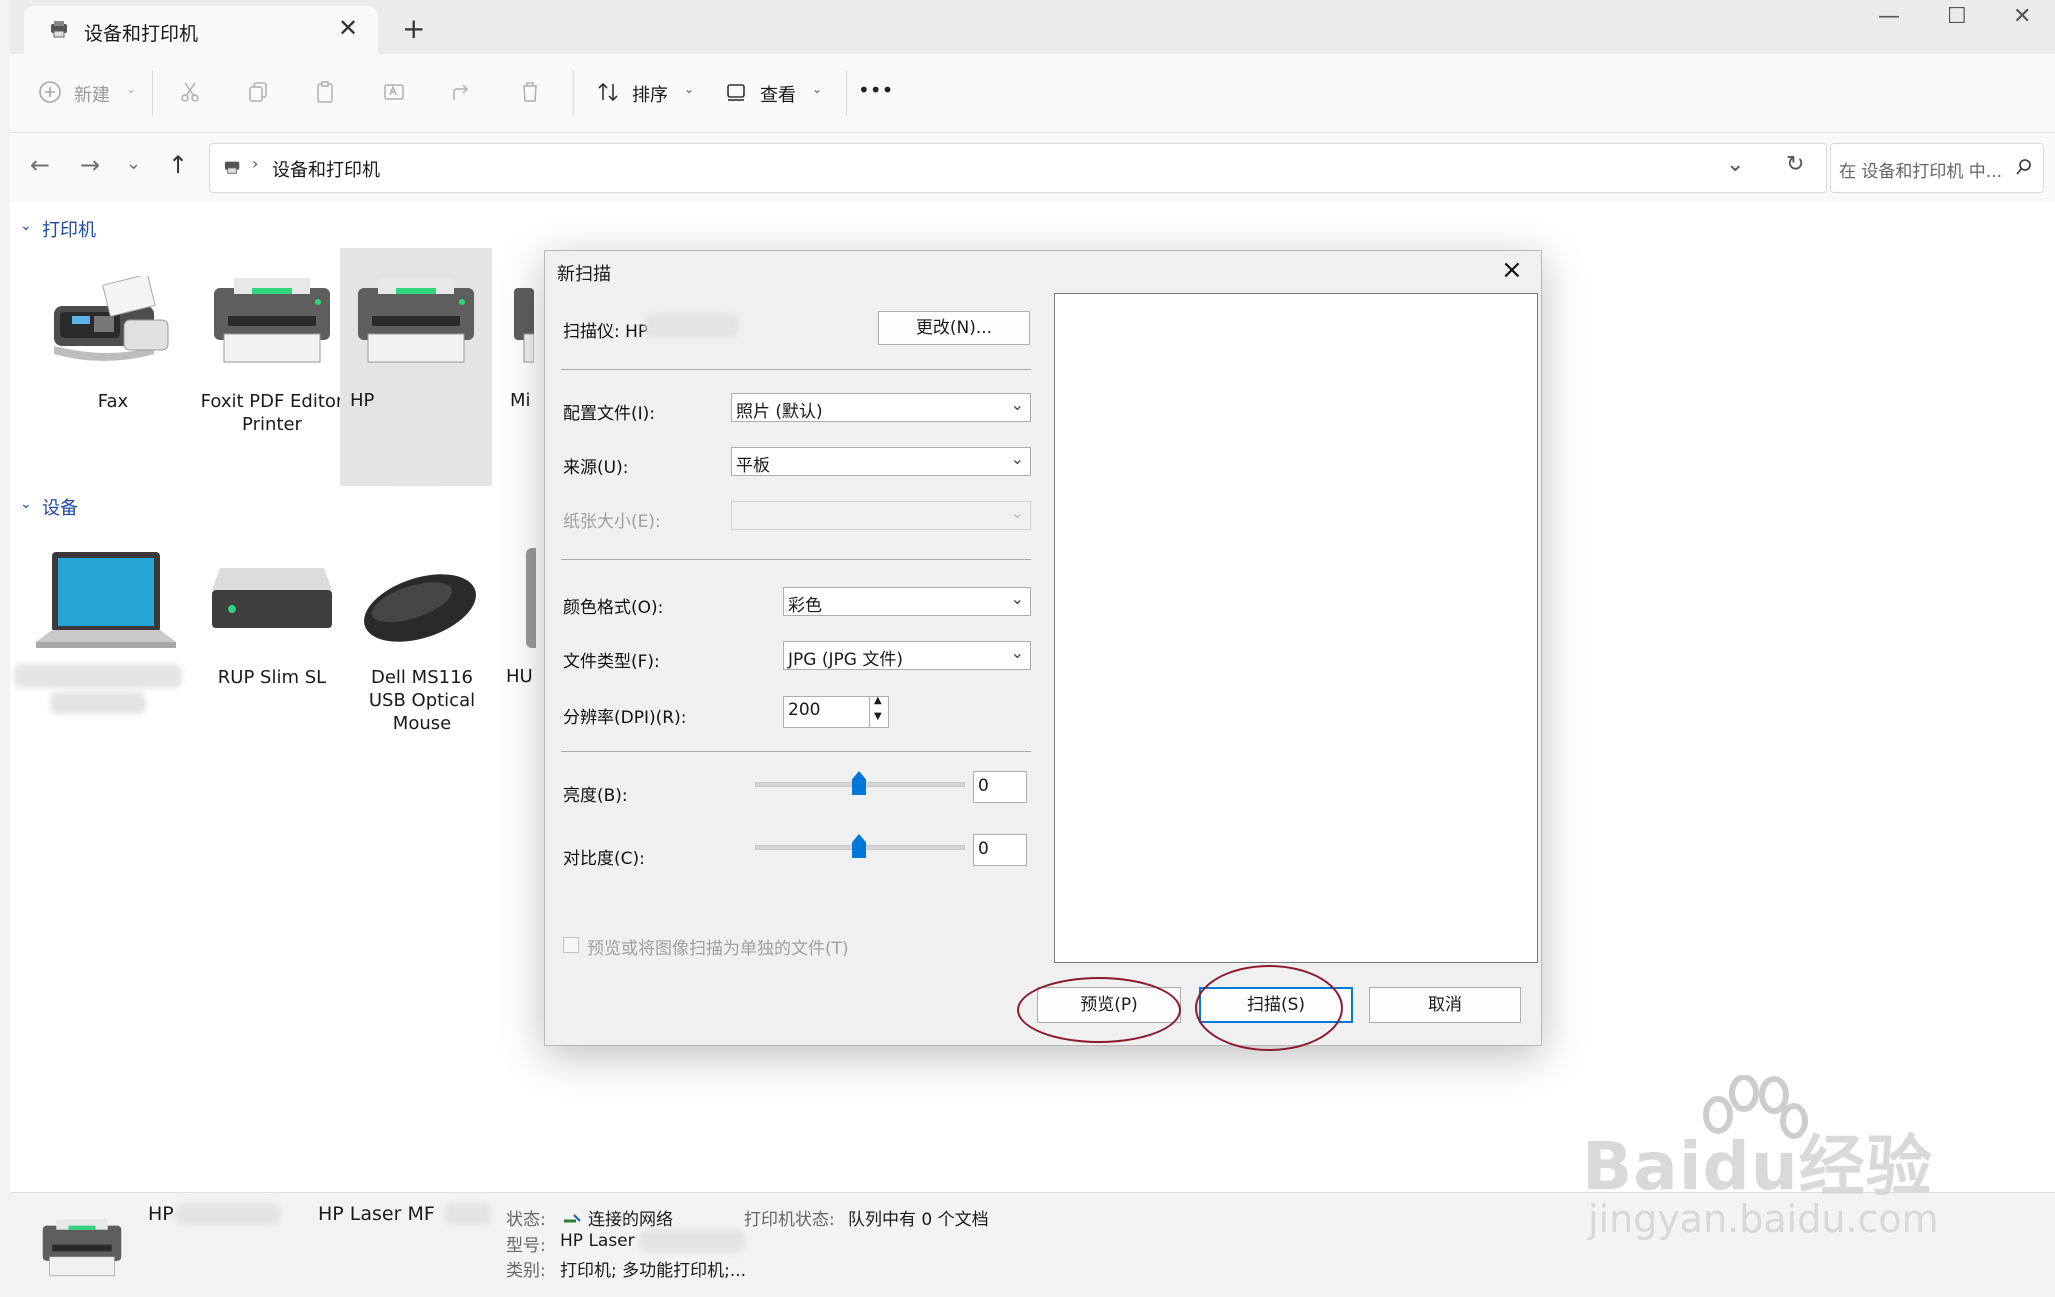 The height and width of the screenshot is (1297, 2055). I want to click on drive-icon, so click(272, 599).